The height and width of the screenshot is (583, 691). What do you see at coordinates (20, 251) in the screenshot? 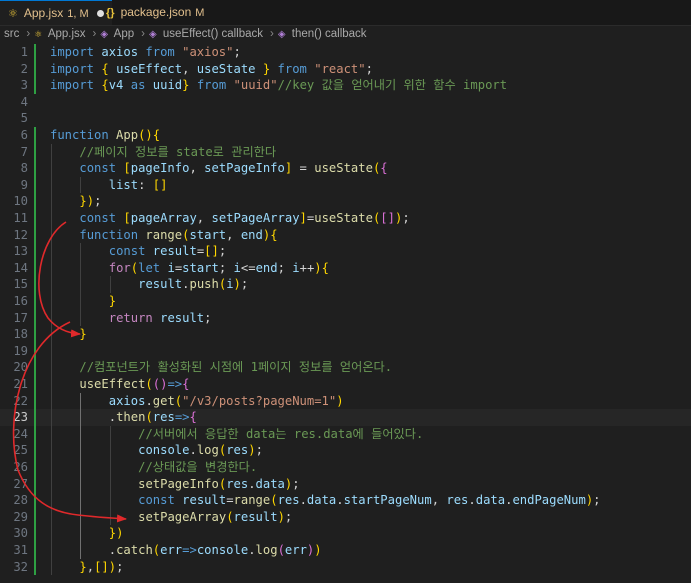
I see `line-number: 13` at bounding box center [20, 251].